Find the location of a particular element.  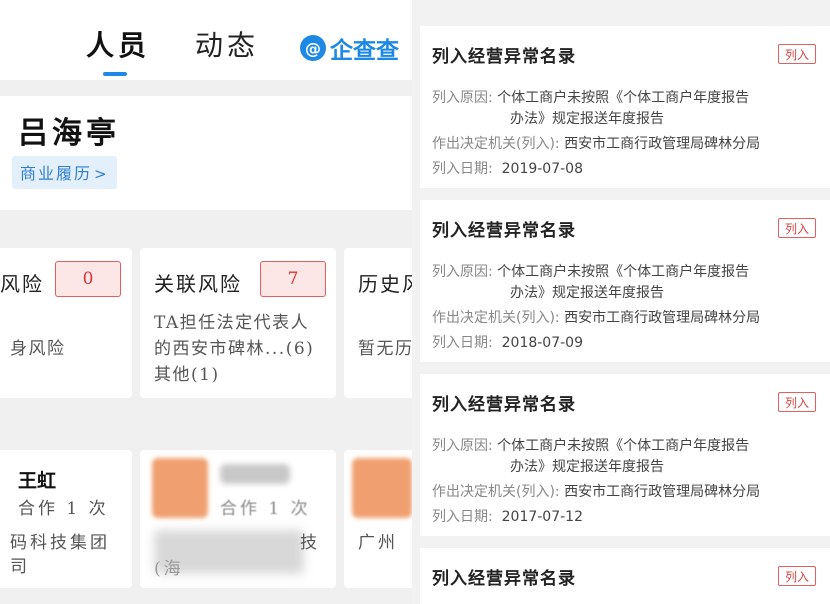

date-text: 2019-07-08 is located at coordinates (542, 169).